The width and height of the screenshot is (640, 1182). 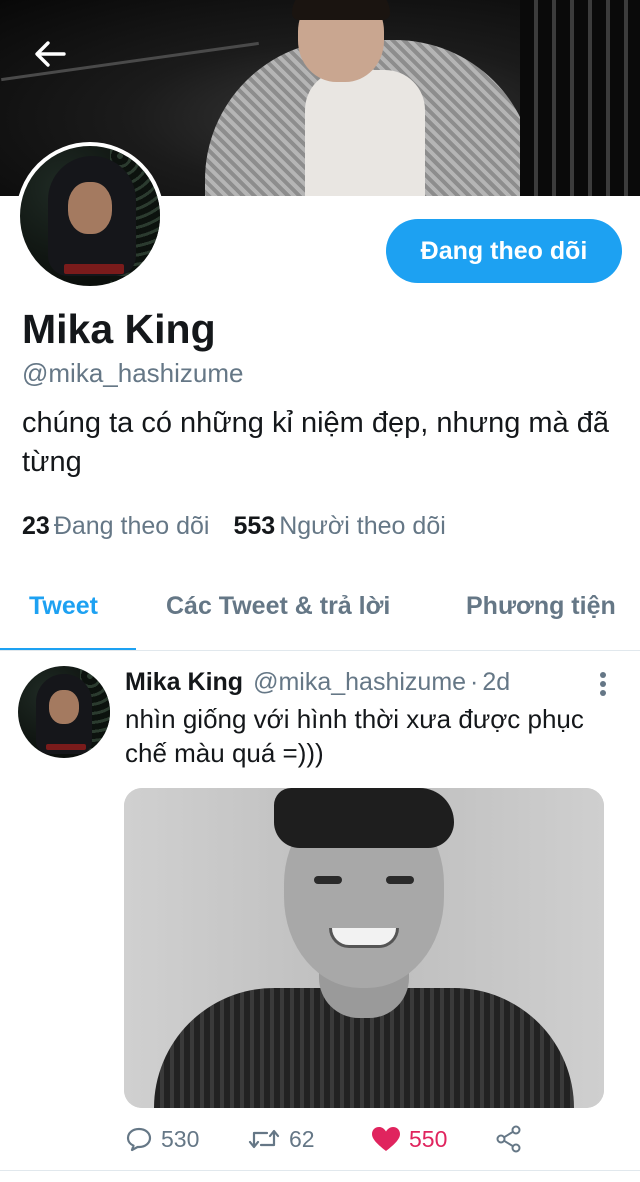 What do you see at coordinates (184, 682) in the screenshot?
I see `tweet-author-name: Mika King` at bounding box center [184, 682].